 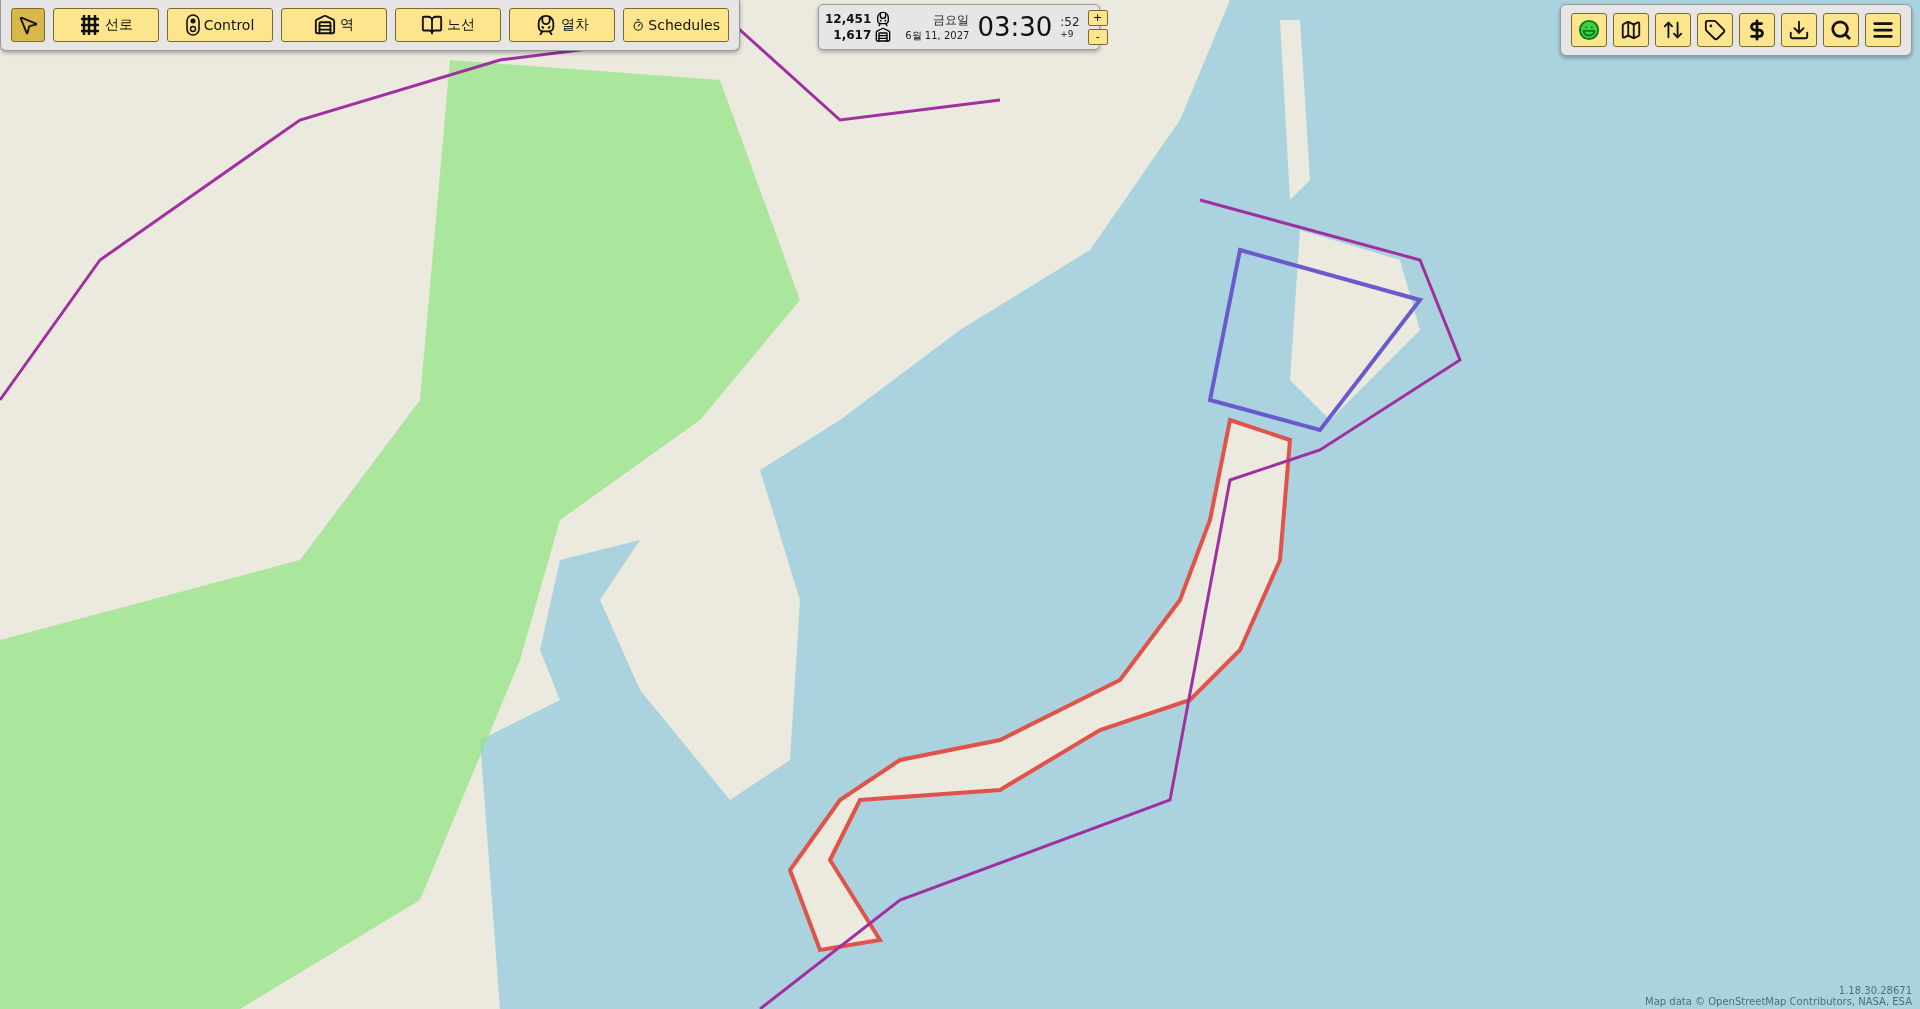 I want to click on menu-icon, so click(x=1883, y=30).